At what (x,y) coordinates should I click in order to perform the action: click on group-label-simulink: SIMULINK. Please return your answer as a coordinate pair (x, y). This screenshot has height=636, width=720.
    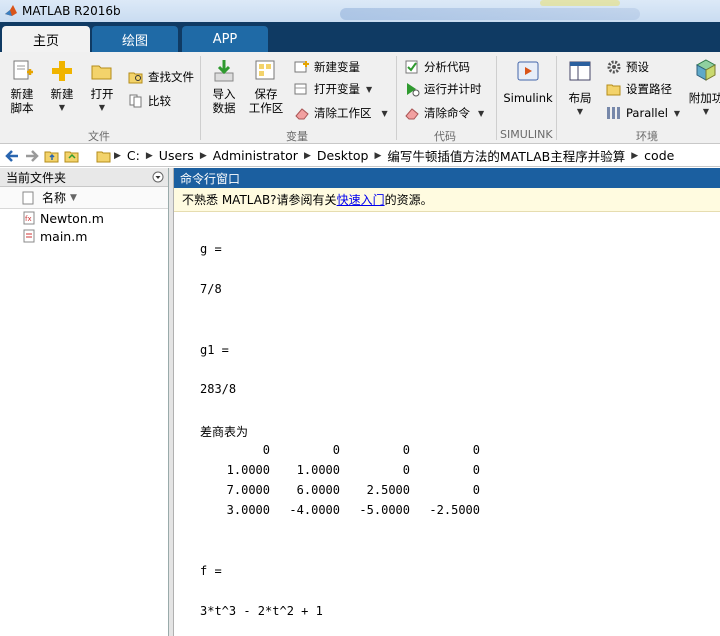
    Looking at the image, I should click on (526, 134).